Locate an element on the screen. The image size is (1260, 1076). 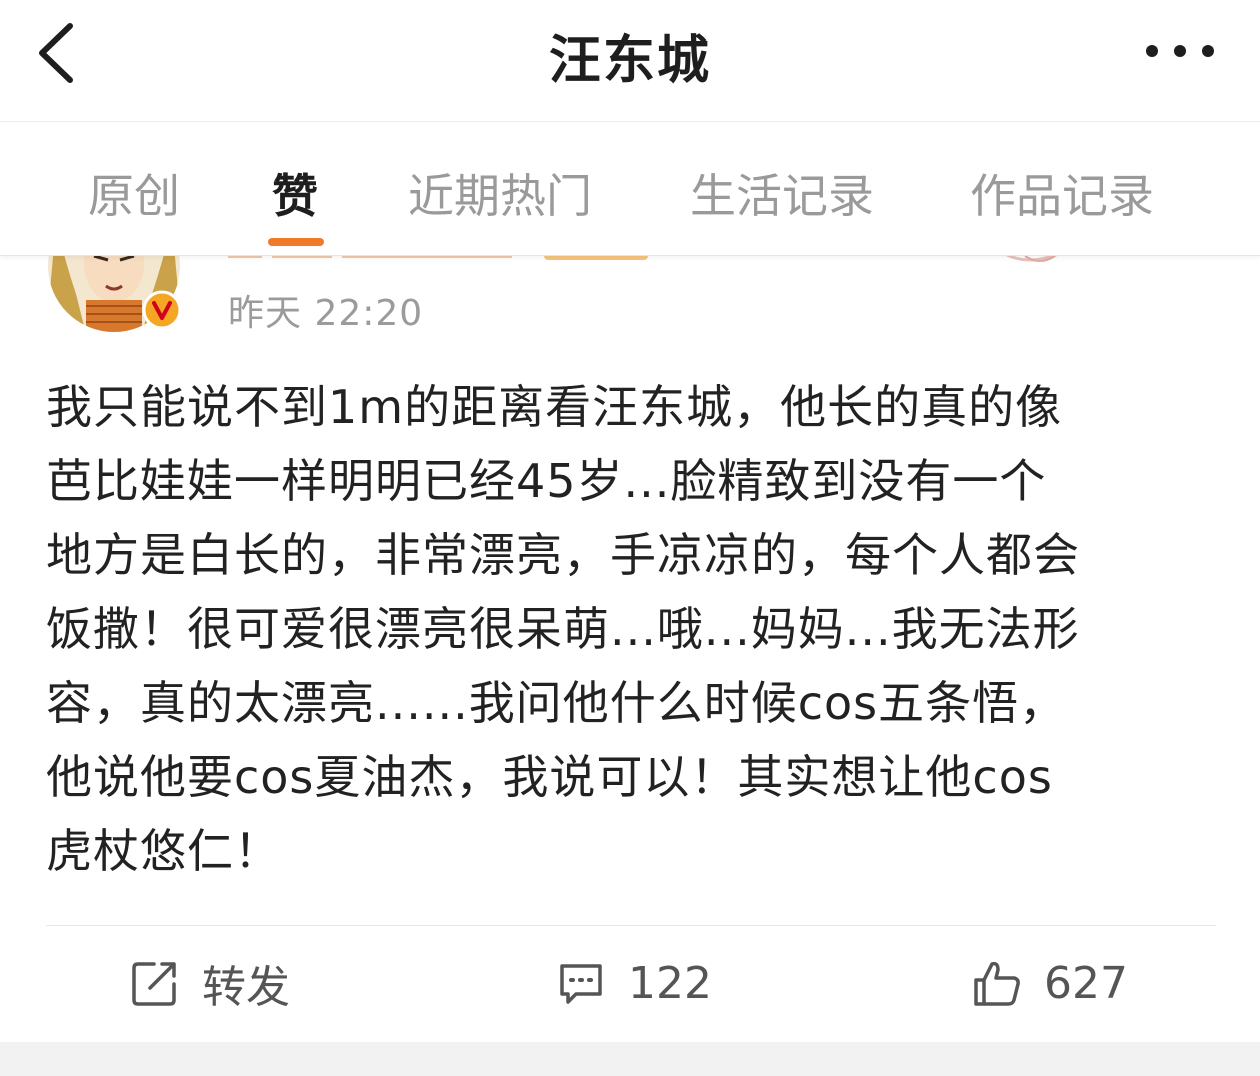
post-text-line: 地方是白长的，非常漂亮，手凉凉的，每个人都会 is located at coordinates (563, 555).